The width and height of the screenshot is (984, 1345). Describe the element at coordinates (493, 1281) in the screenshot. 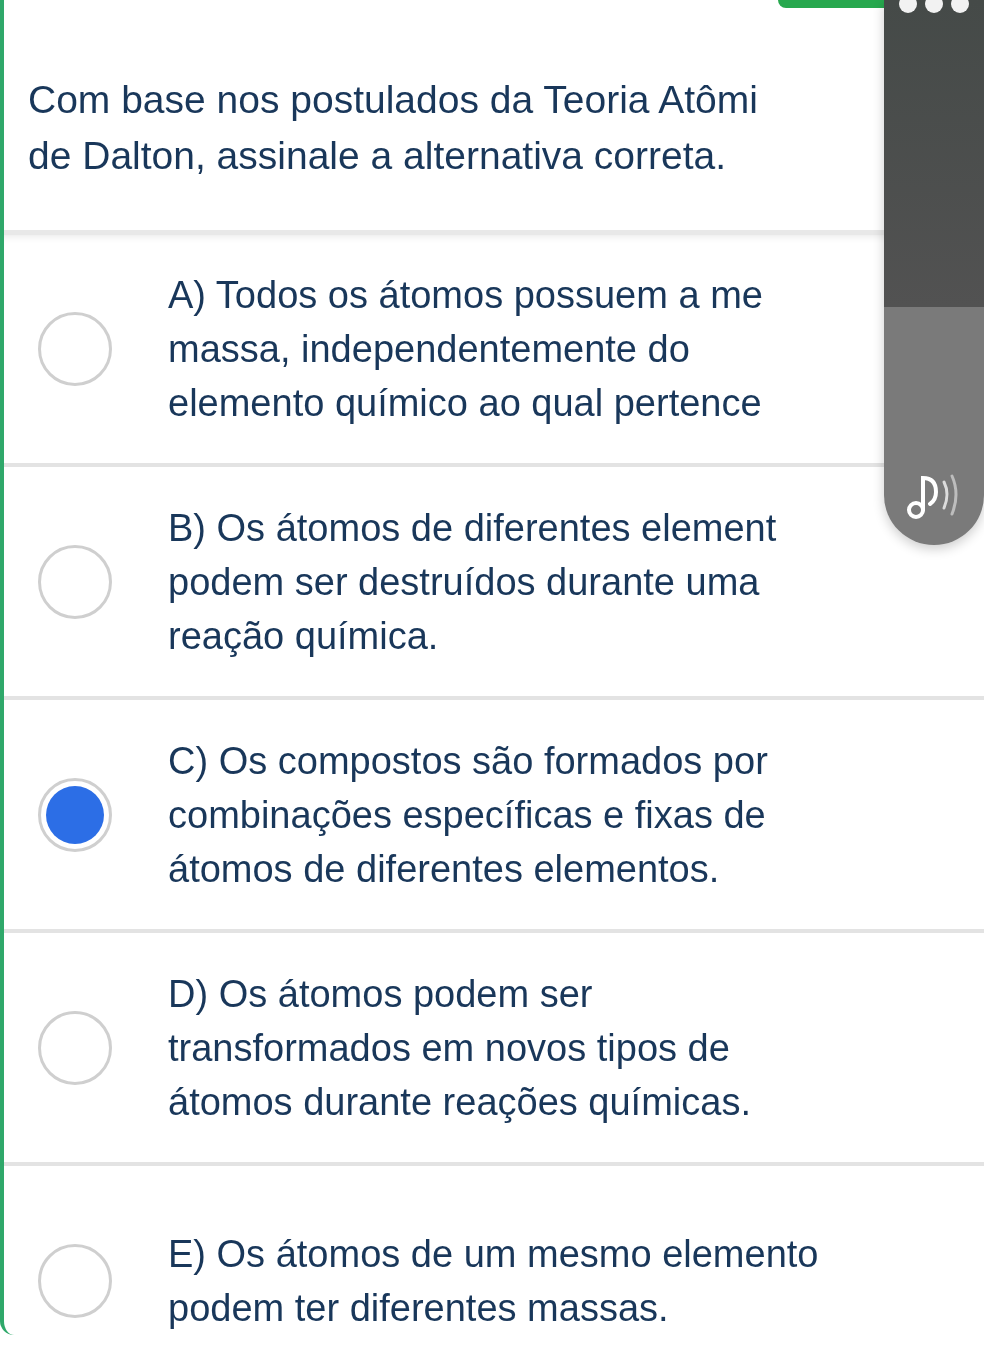

I see `option-text: E) Os átomos de um mesmo elemento podem ter diferentes massas.` at that location.